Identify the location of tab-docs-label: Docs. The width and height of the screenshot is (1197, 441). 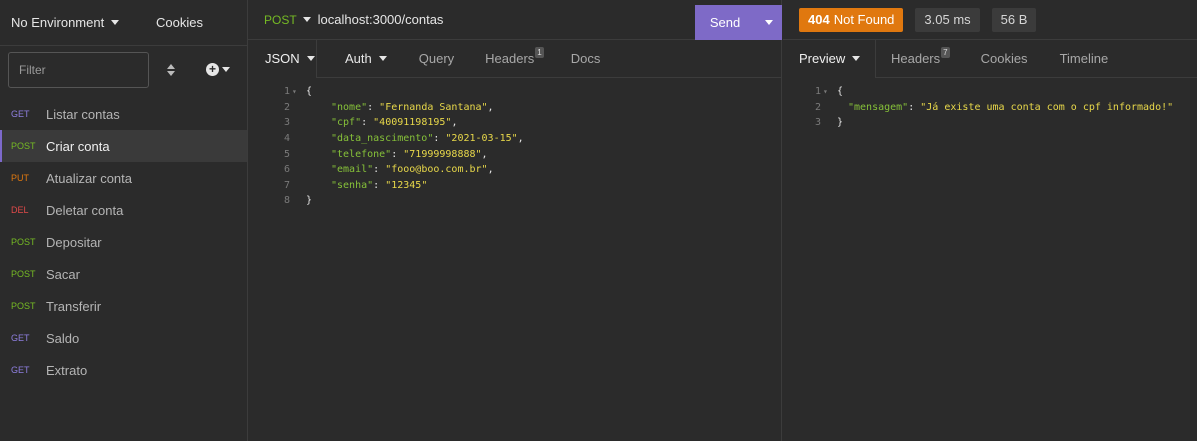
(585, 58).